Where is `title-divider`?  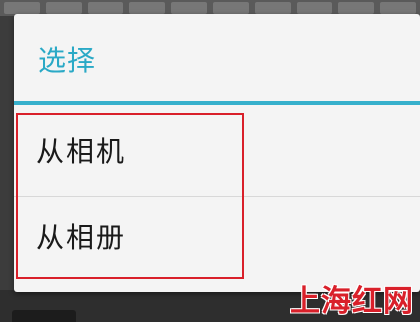 title-divider is located at coordinates (217, 103).